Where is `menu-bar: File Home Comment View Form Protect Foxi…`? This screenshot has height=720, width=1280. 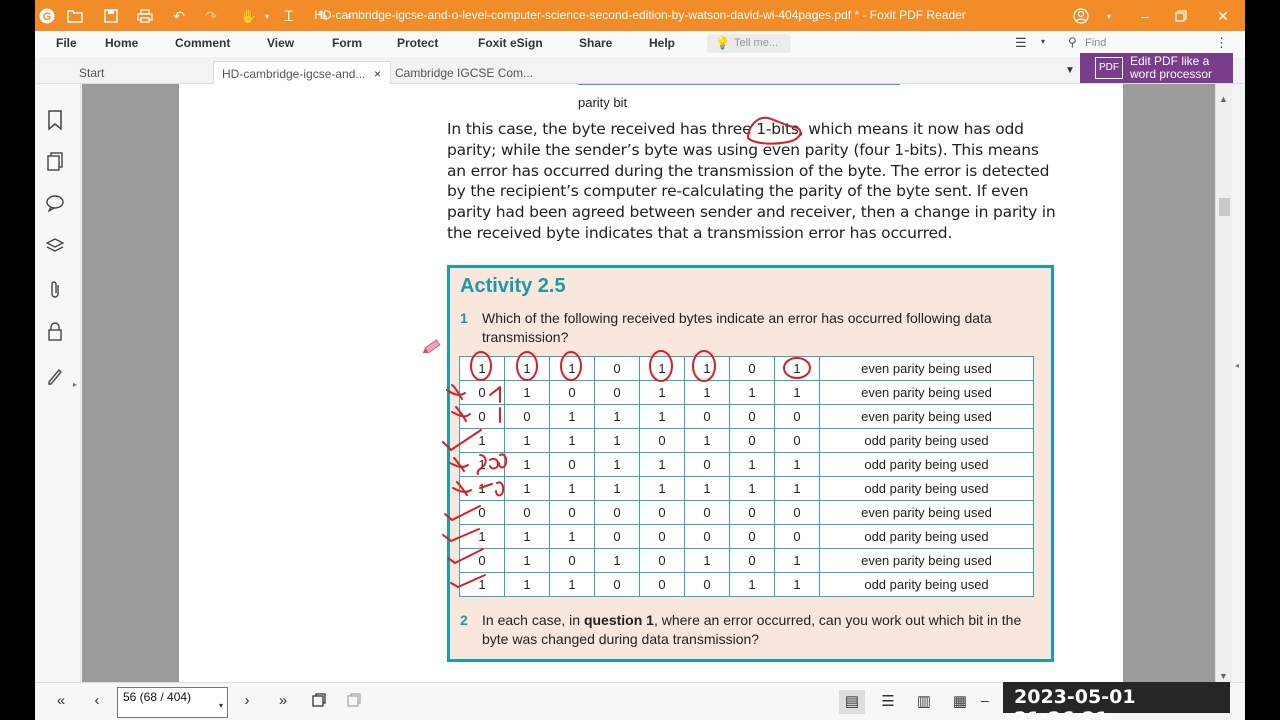 menu-bar: File Home Comment View Form Protect Foxi… is located at coordinates (640, 44).